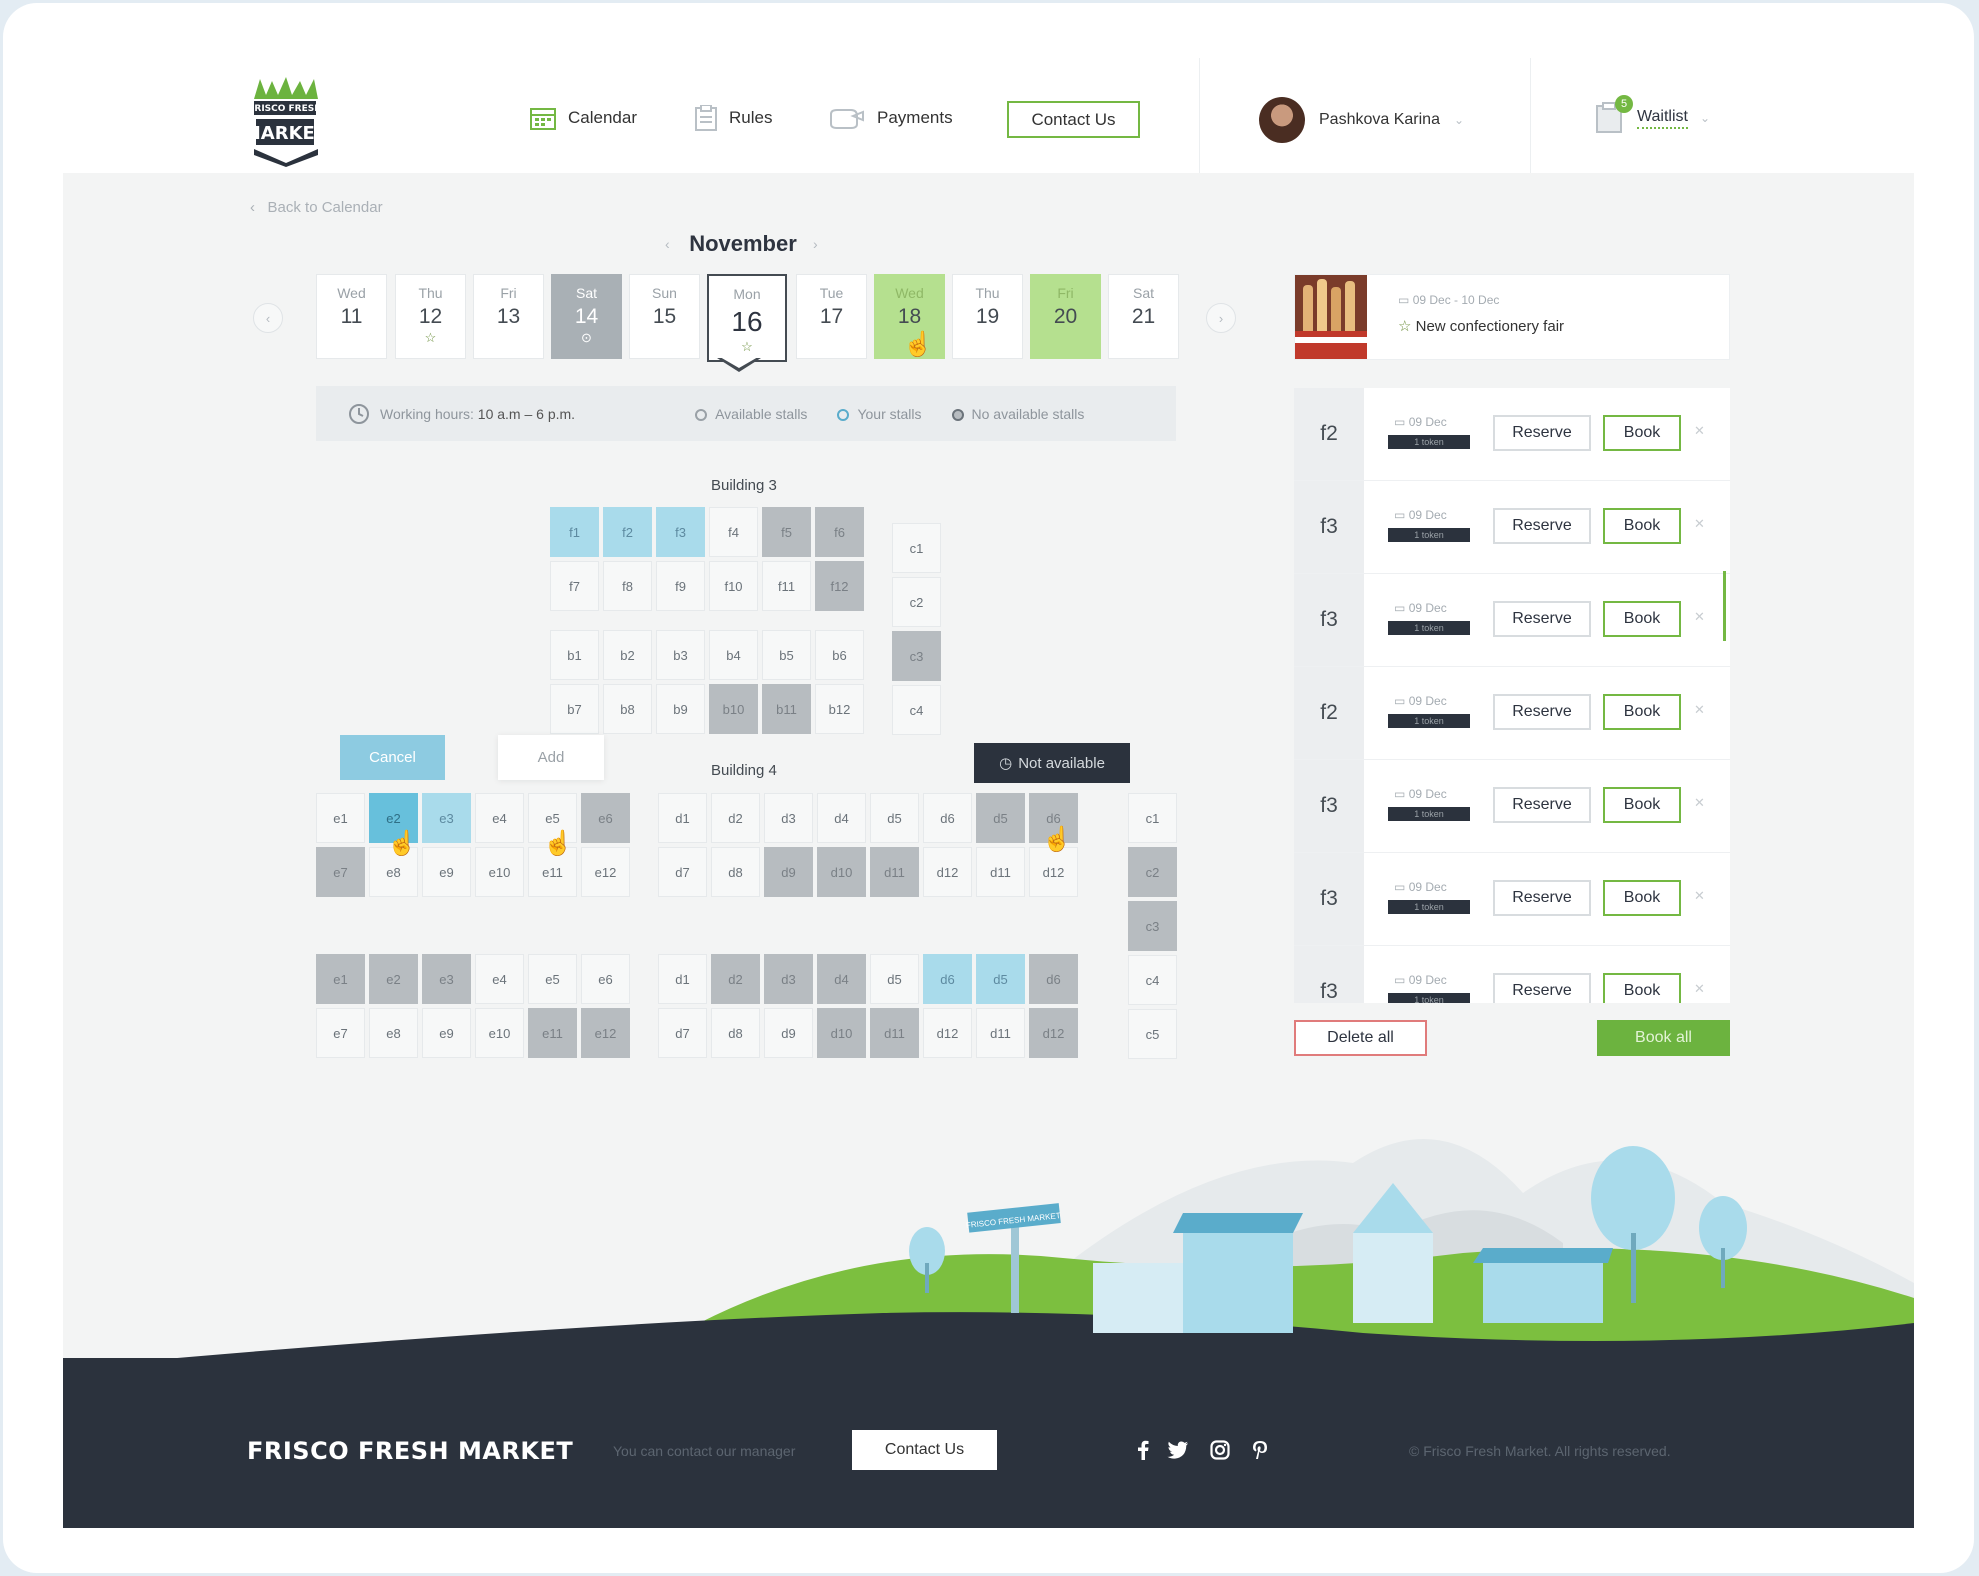 The width and height of the screenshot is (1979, 1576). Describe the element at coordinates (627, 655) in the screenshot. I see `stall-b2: b2` at that location.